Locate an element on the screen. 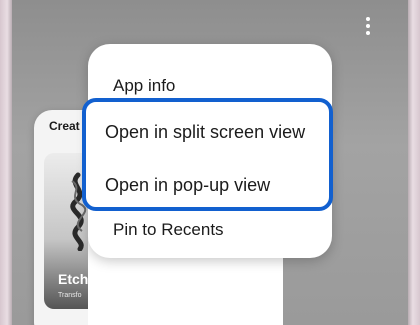 This screenshot has height=325, width=420. phone-frame-right is located at coordinates (414, 162).